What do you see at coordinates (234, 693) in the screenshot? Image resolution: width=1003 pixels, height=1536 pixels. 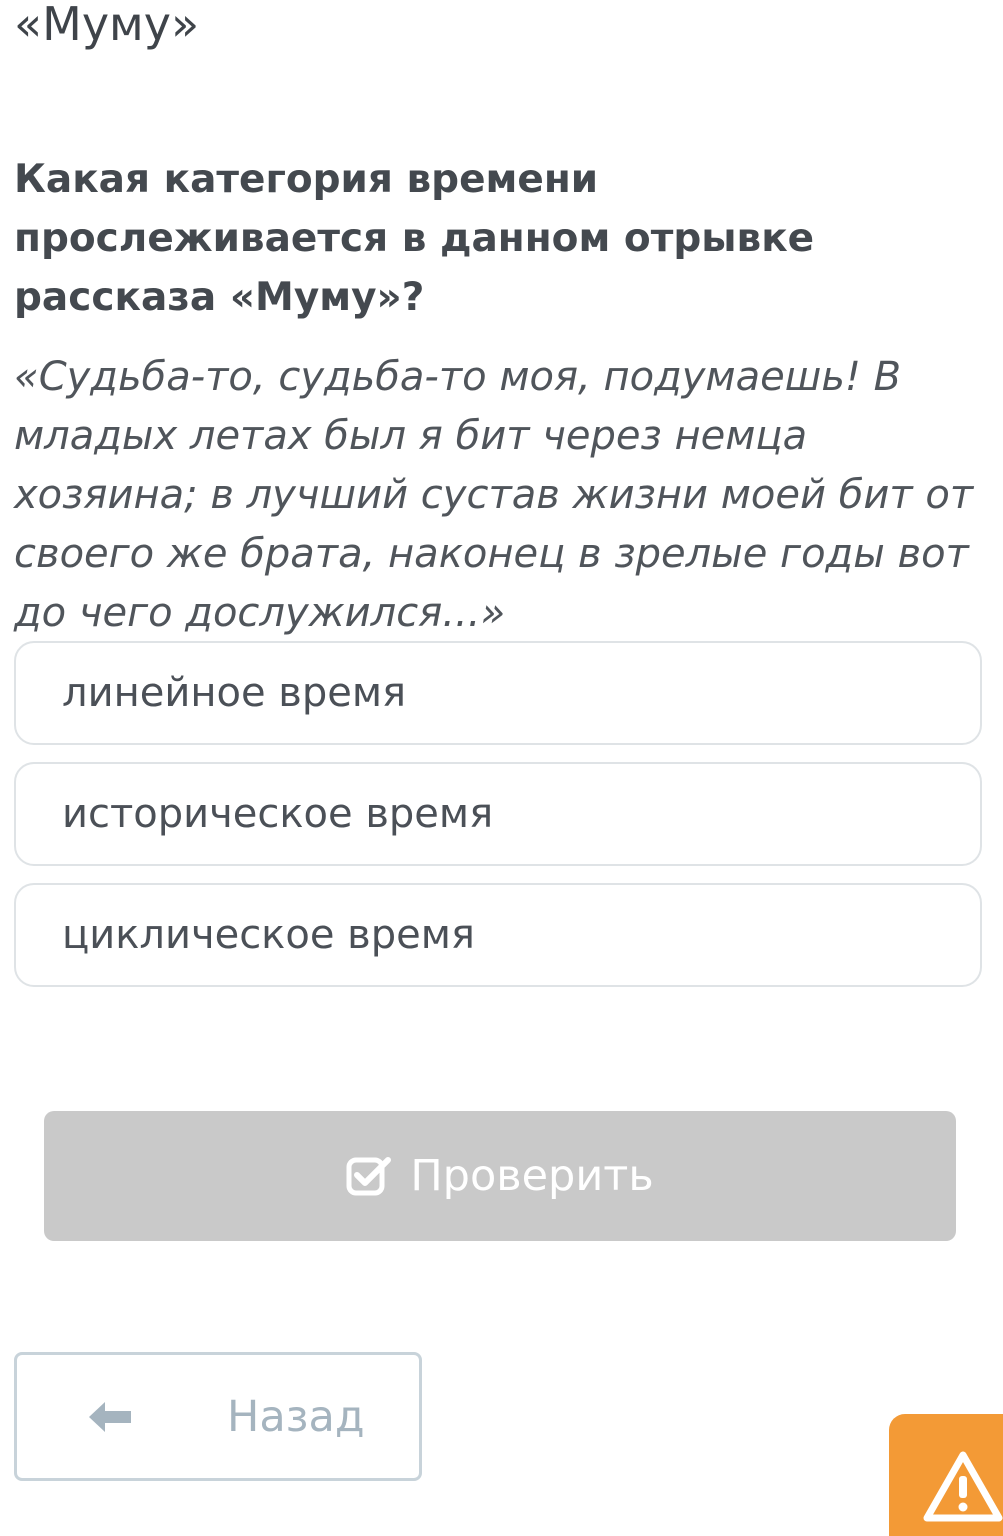 I see `answer-option-label: линейное время` at bounding box center [234, 693].